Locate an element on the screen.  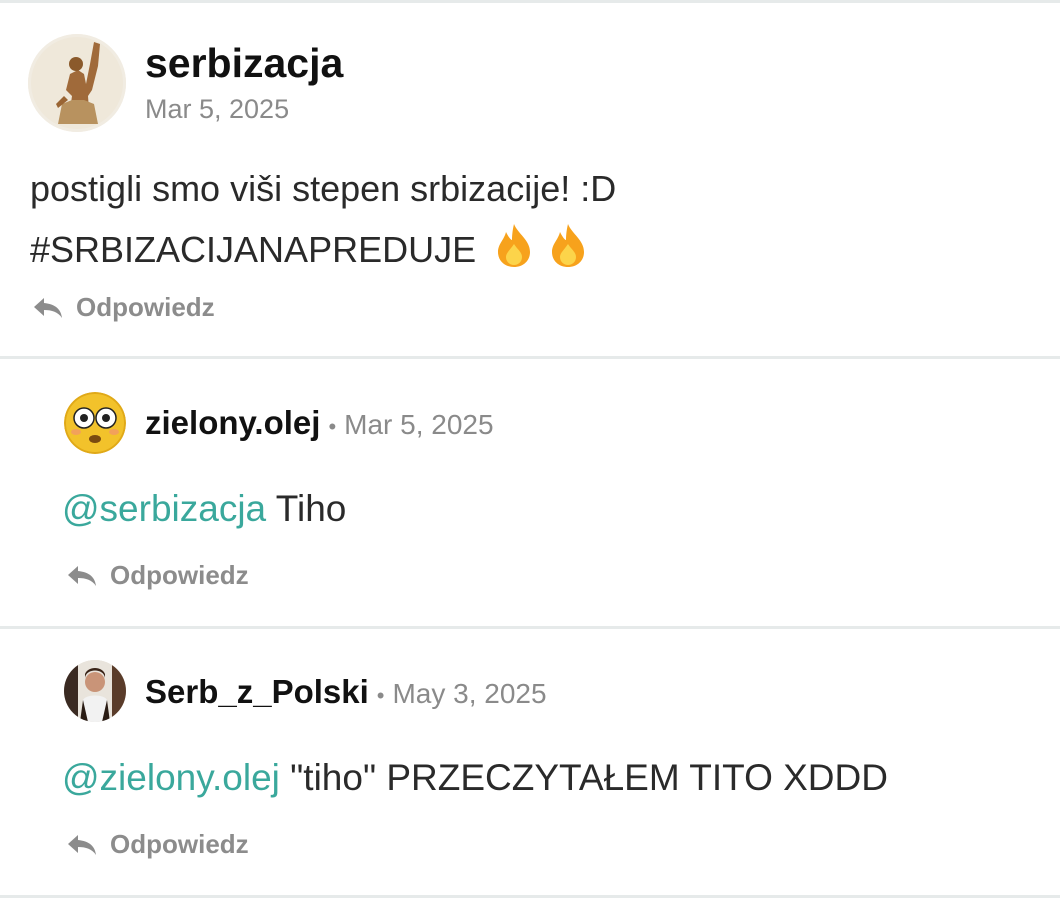
statue-avatar-icon is located at coordinates (77, 83).